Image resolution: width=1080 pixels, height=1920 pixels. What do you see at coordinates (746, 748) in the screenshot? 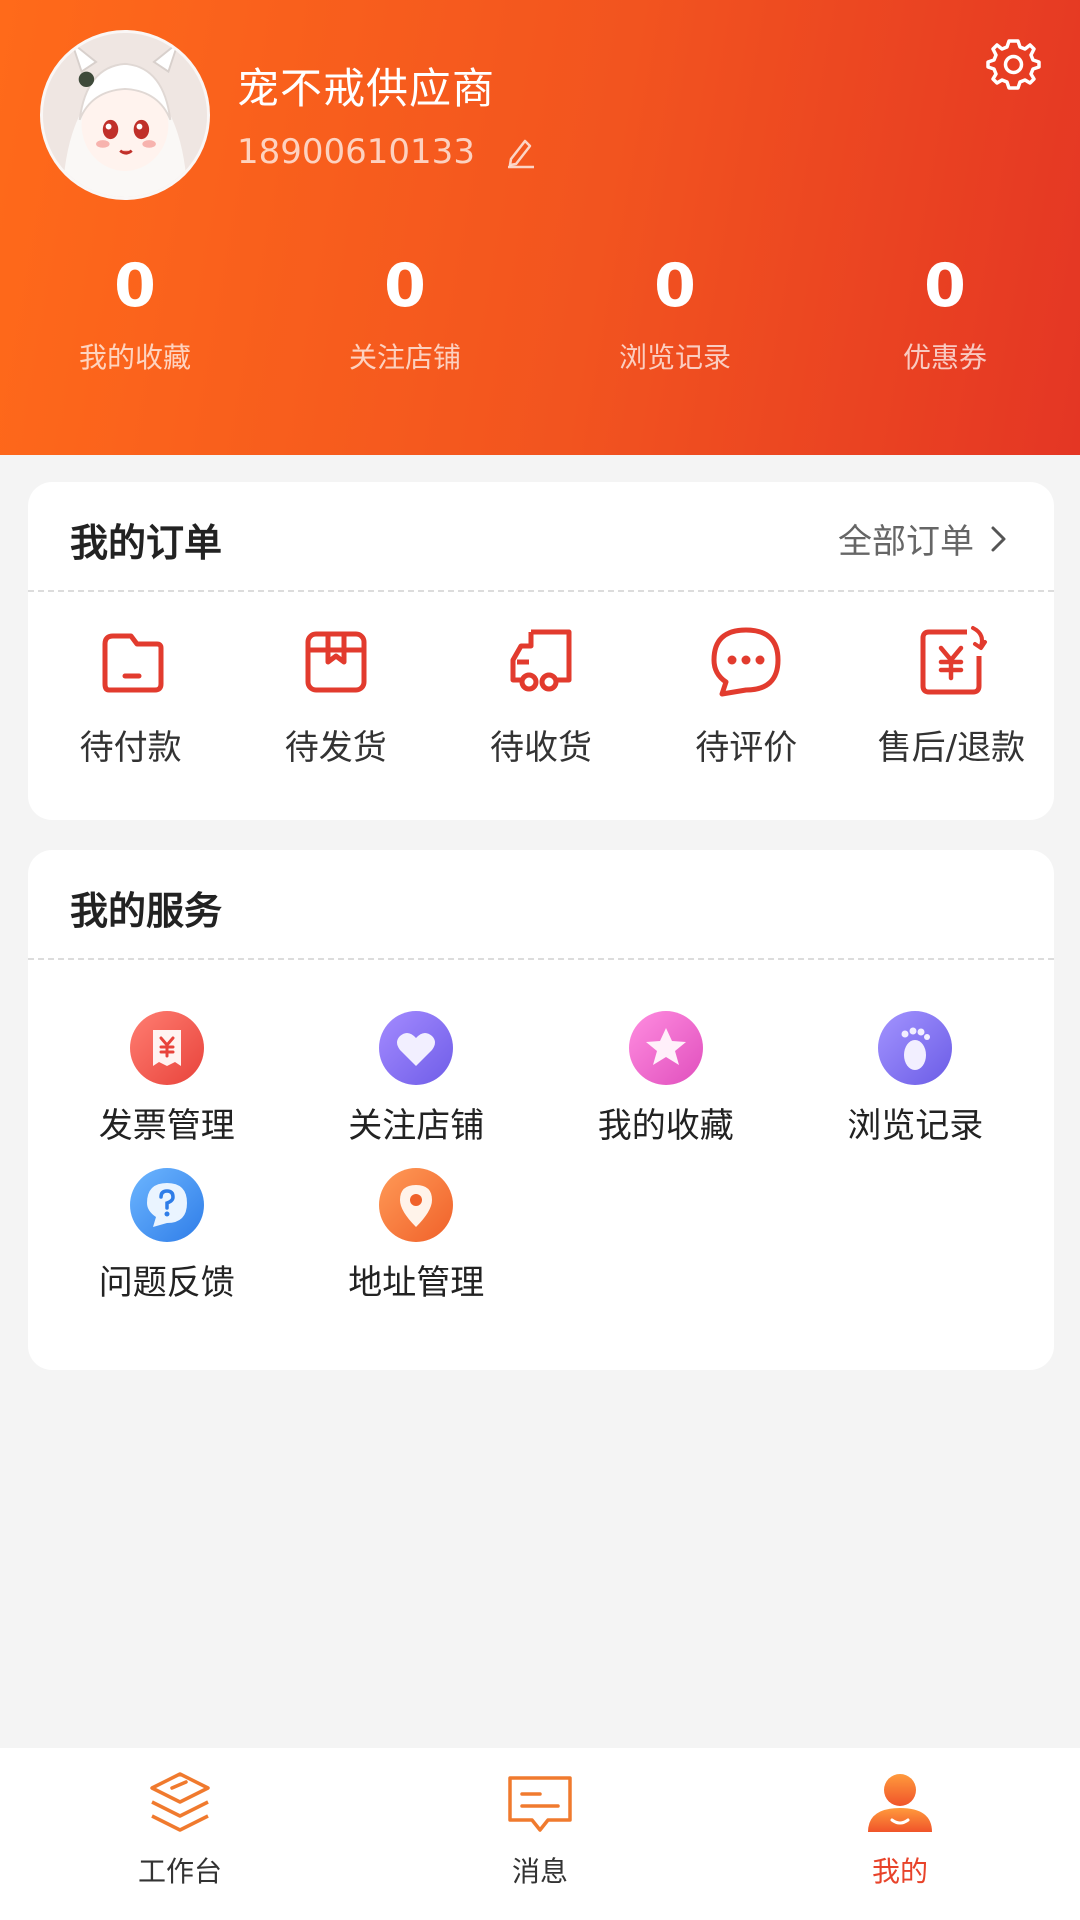
I see `order-label: 待评价` at bounding box center [746, 748].